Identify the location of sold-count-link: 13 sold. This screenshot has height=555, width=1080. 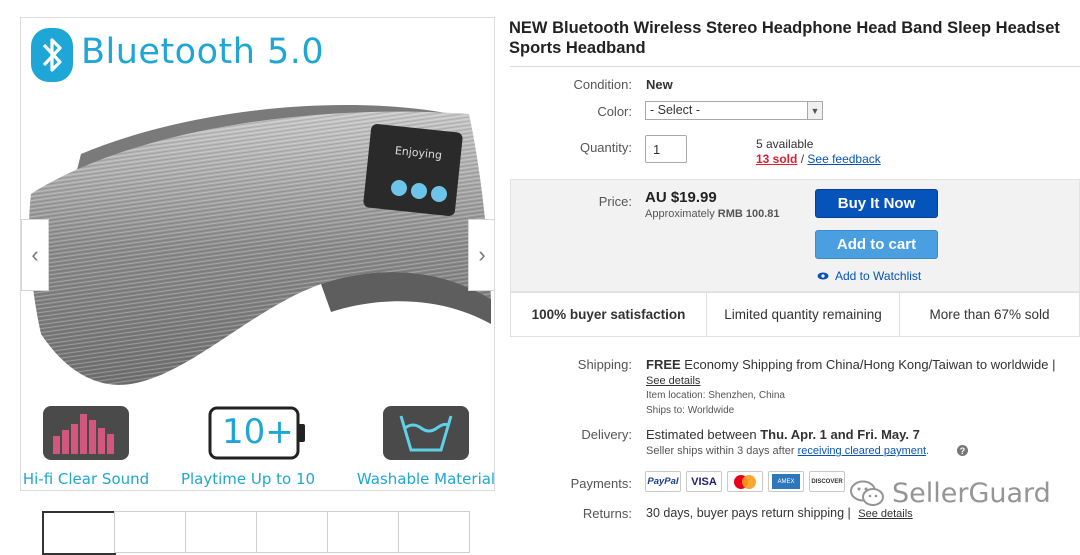
(776, 159).